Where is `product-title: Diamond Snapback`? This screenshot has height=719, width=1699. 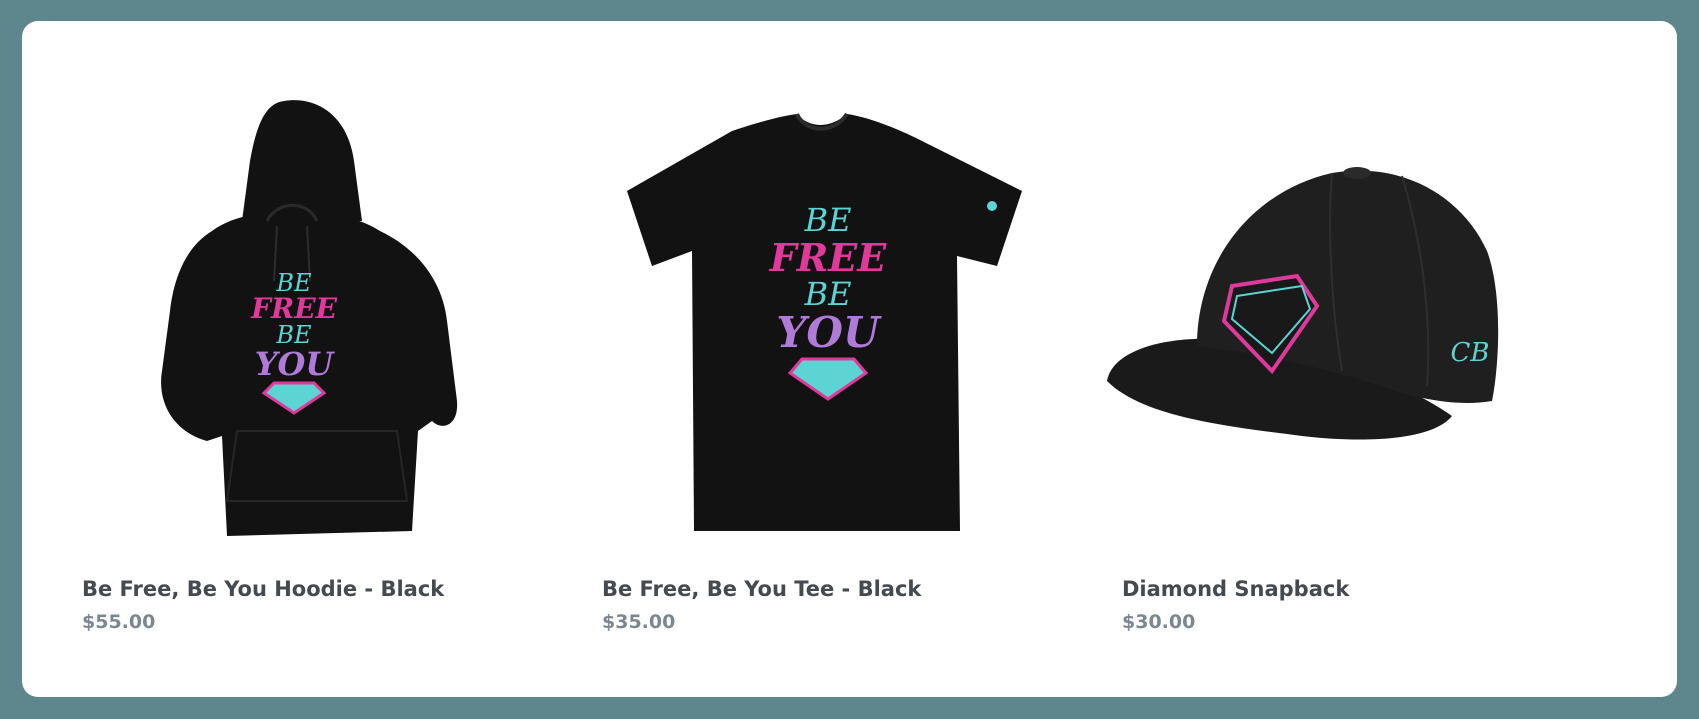 product-title: Diamond Snapback is located at coordinates (1235, 589).